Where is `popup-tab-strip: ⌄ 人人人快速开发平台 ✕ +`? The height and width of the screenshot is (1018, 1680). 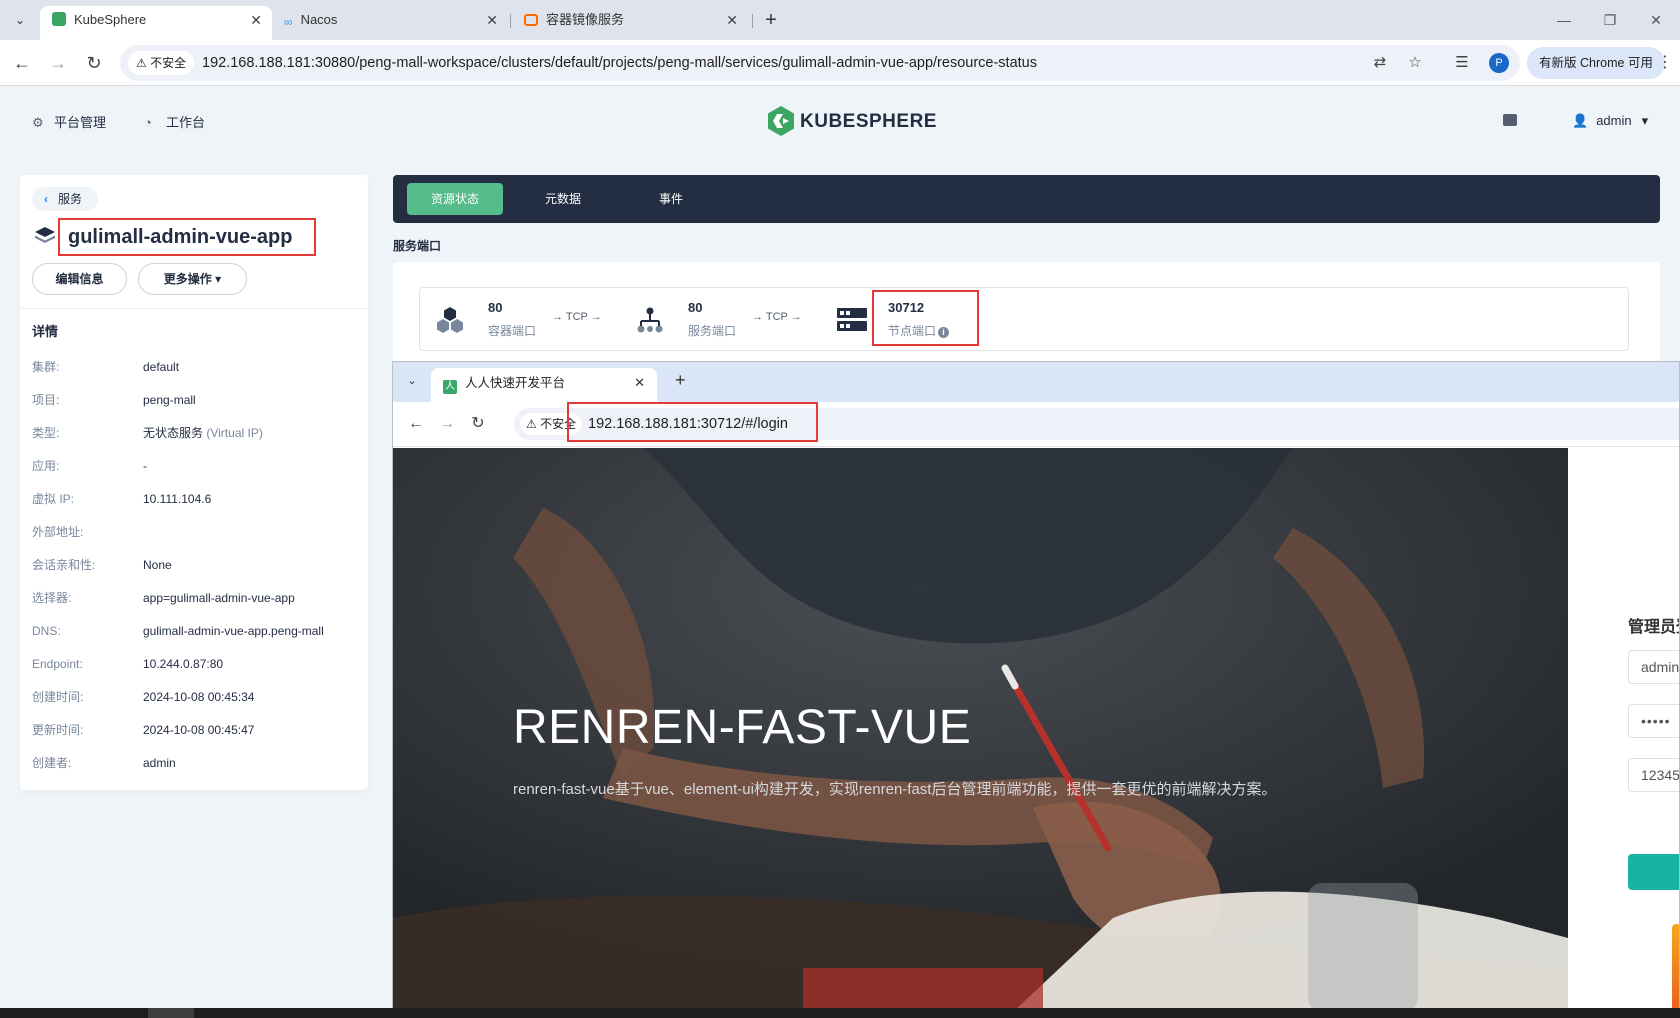
popup-tab-strip: ⌄ 人人人快速开发平台 ✕ + is located at coordinates (1036, 382).